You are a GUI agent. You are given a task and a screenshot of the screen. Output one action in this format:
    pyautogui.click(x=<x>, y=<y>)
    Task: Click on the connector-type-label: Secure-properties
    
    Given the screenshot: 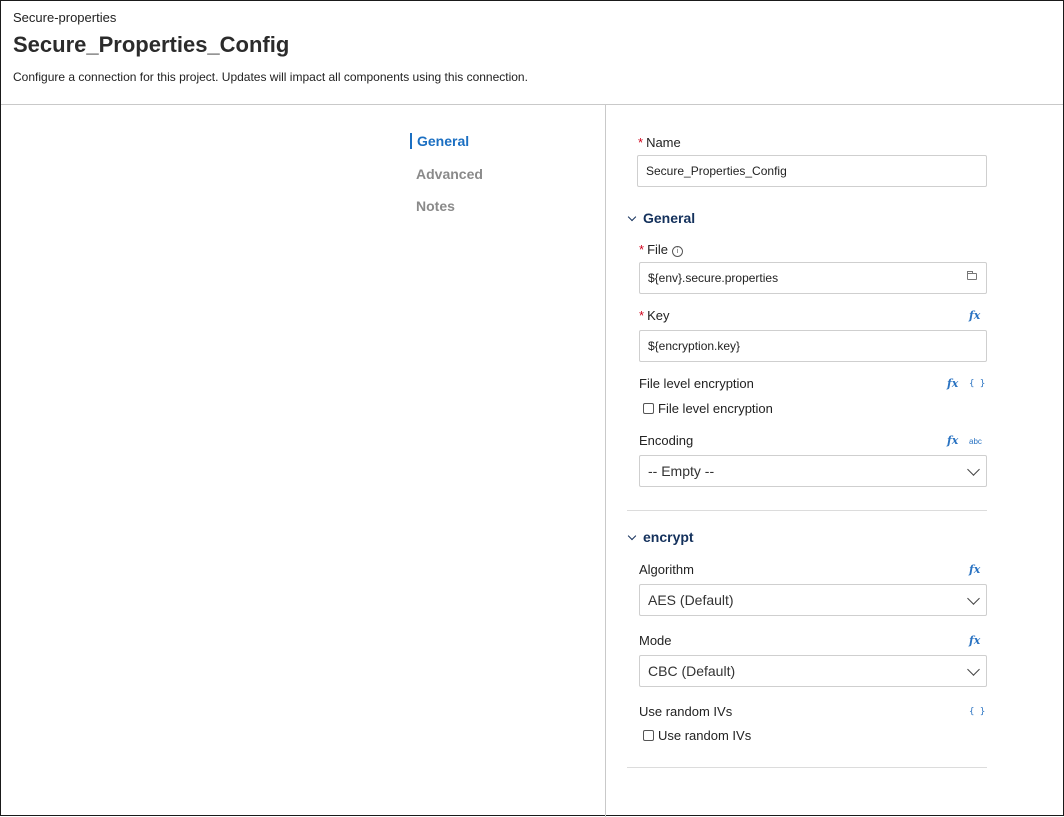 What is the action you would take?
    pyautogui.click(x=65, y=17)
    